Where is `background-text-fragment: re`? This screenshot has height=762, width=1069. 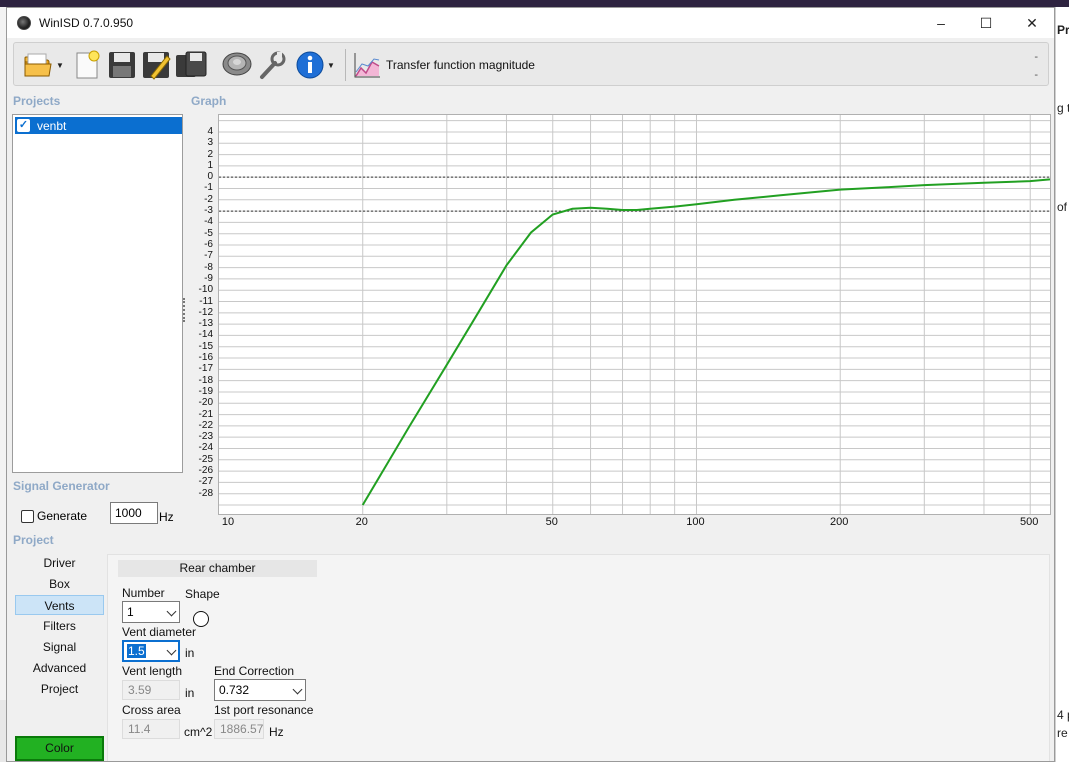 background-text-fragment: re is located at coordinates (1062, 733).